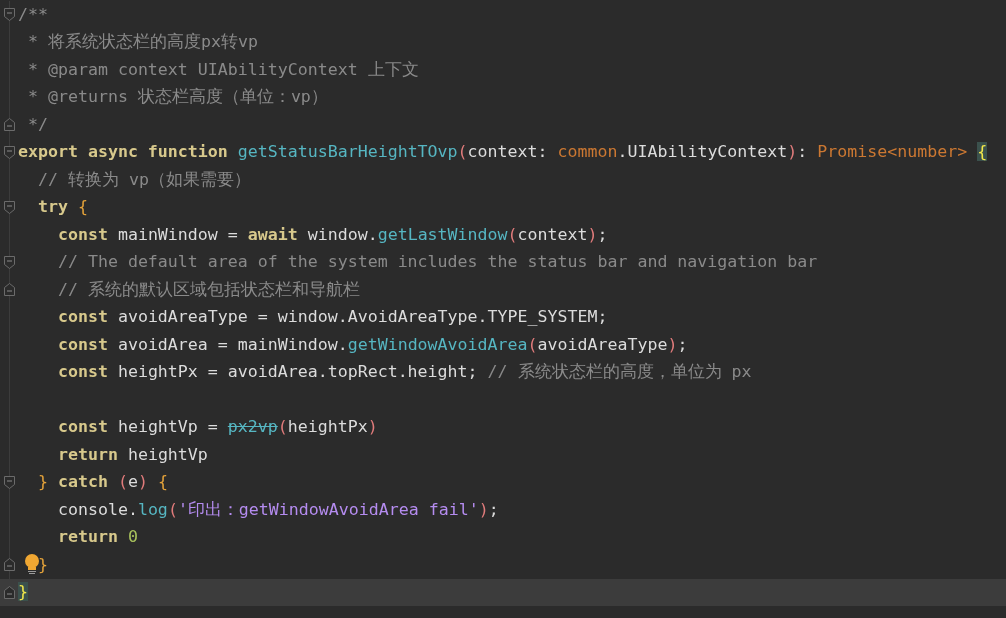 The width and height of the screenshot is (1006, 618). I want to click on code-line: const mainWindow = await window.getLastWindow(context);, so click(332, 234).